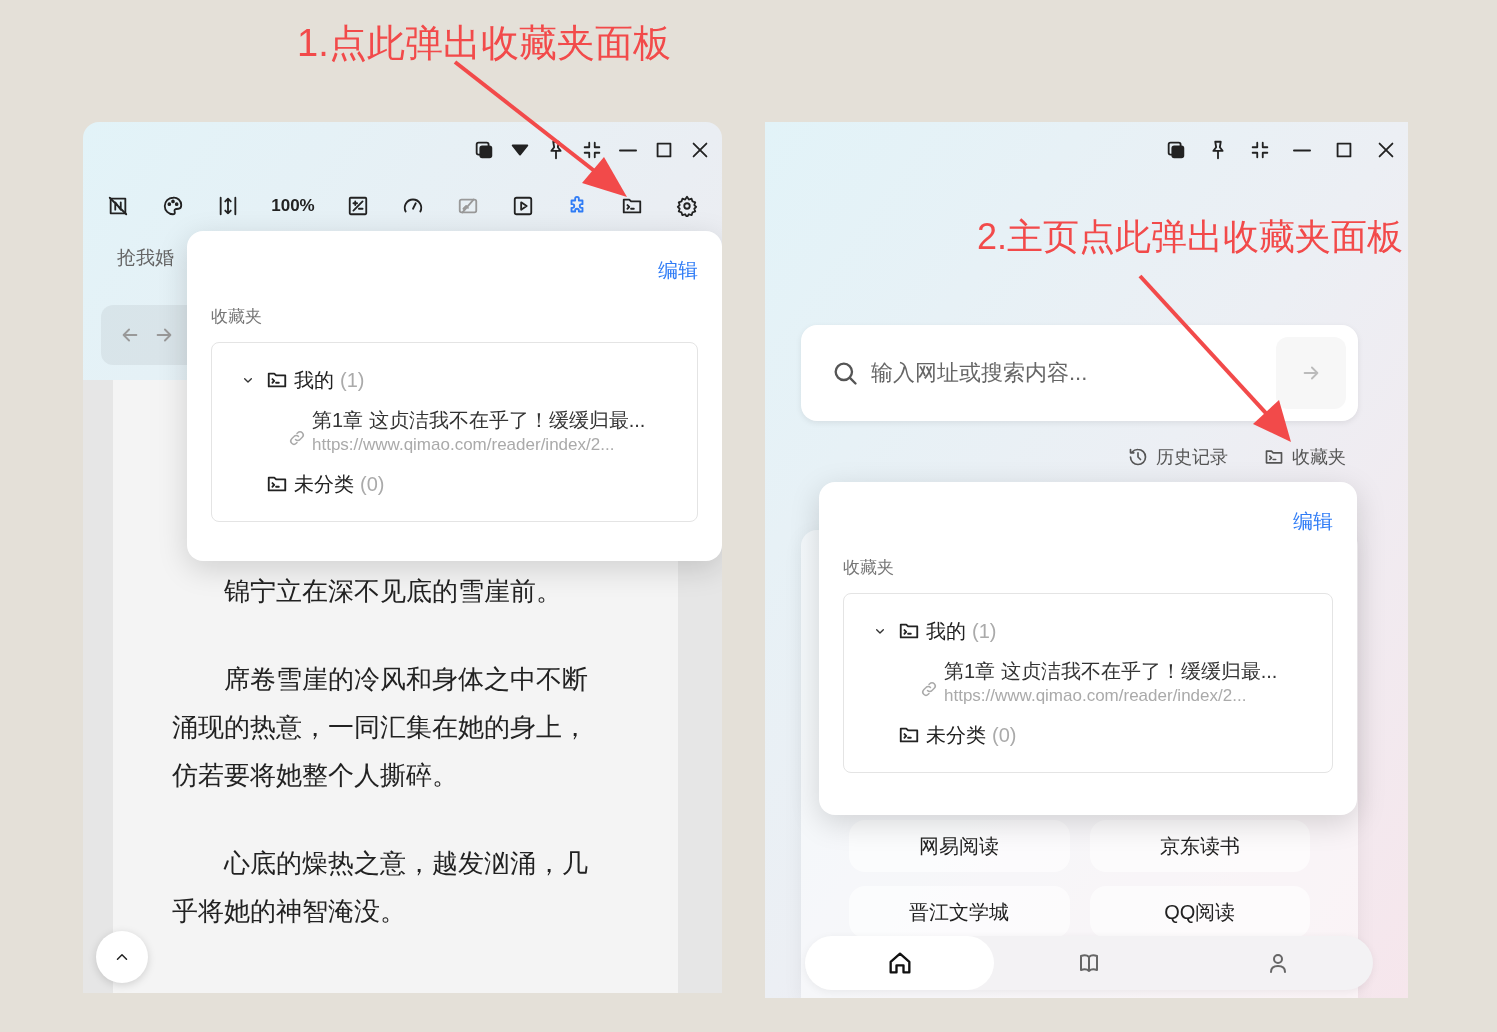  I want to click on text-format-off-button, so click(118, 206).